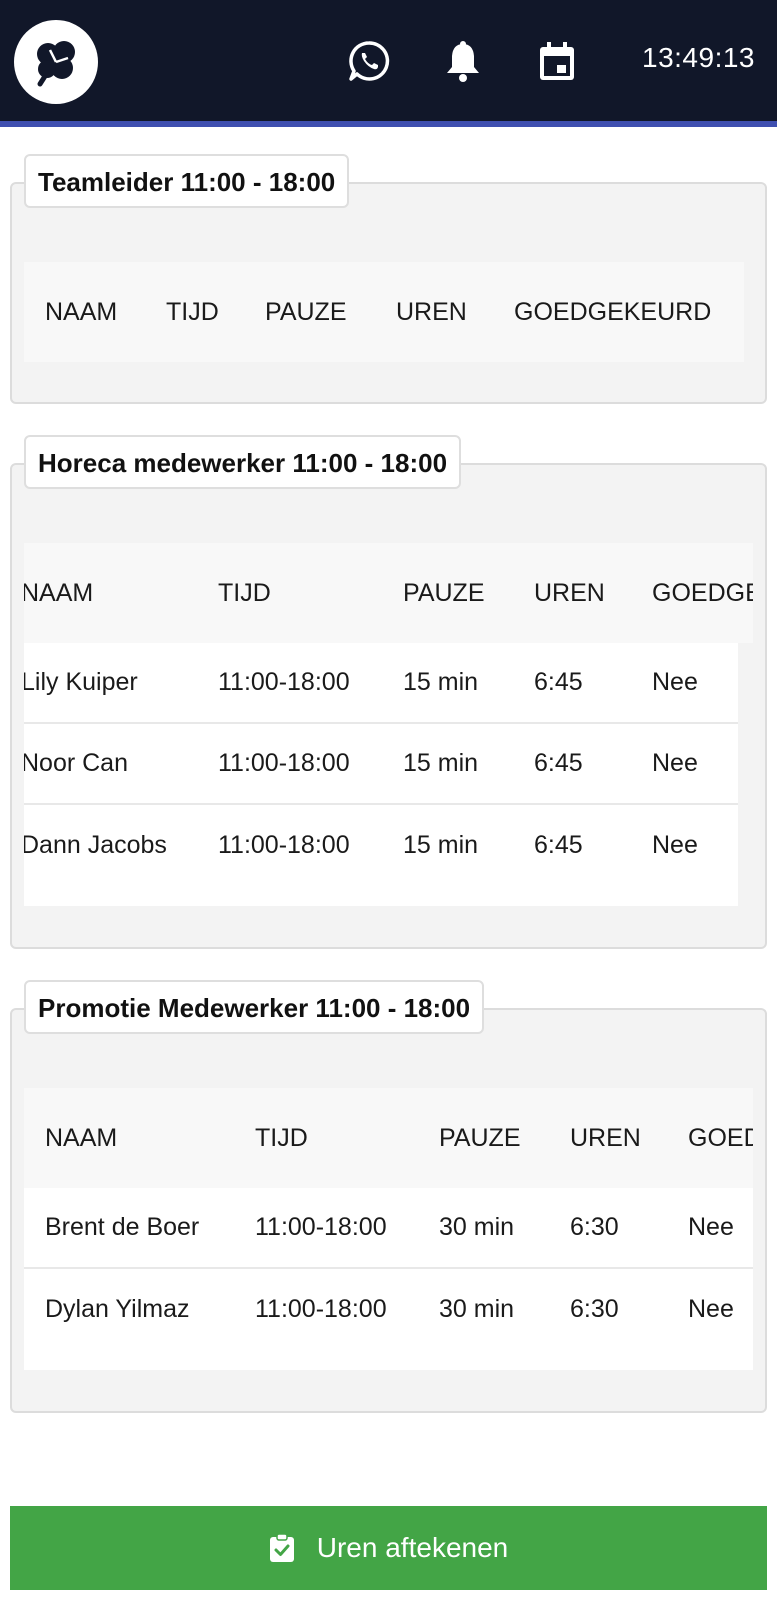  I want to click on section-title: Teamleider 11:00 - 18:00, so click(187, 181).